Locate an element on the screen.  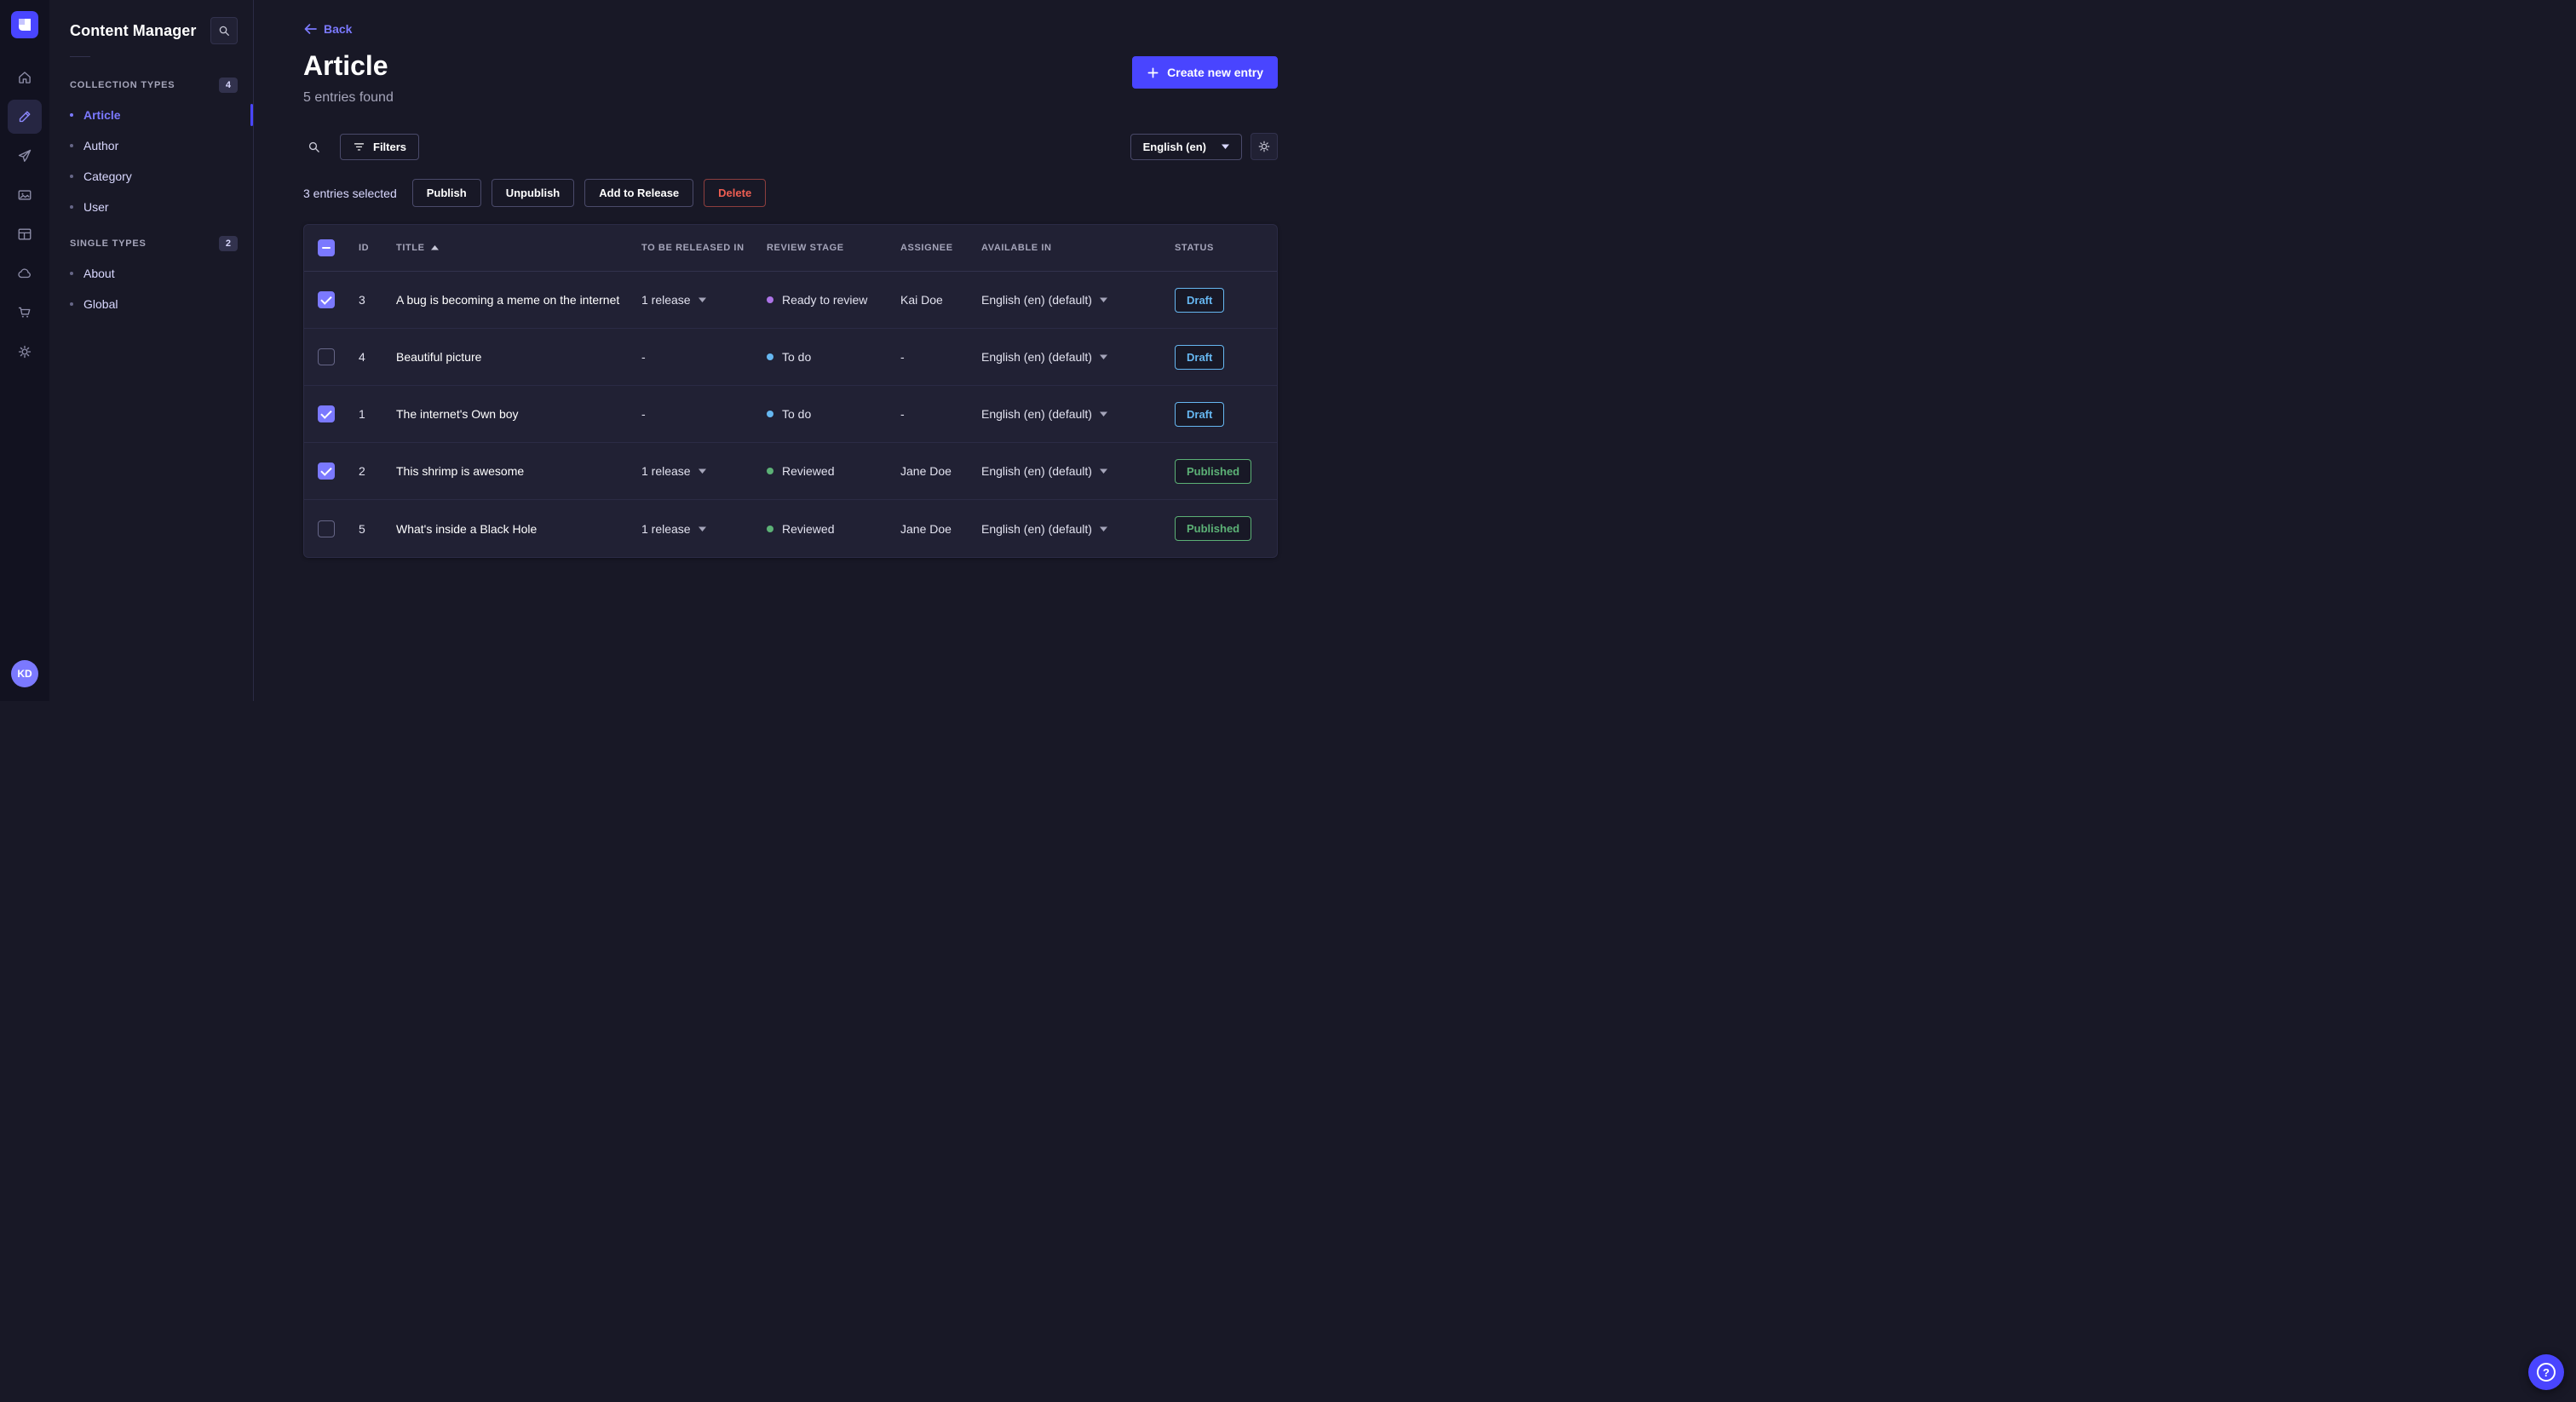
main-nav-rail: KD is located at coordinates (25, 350).